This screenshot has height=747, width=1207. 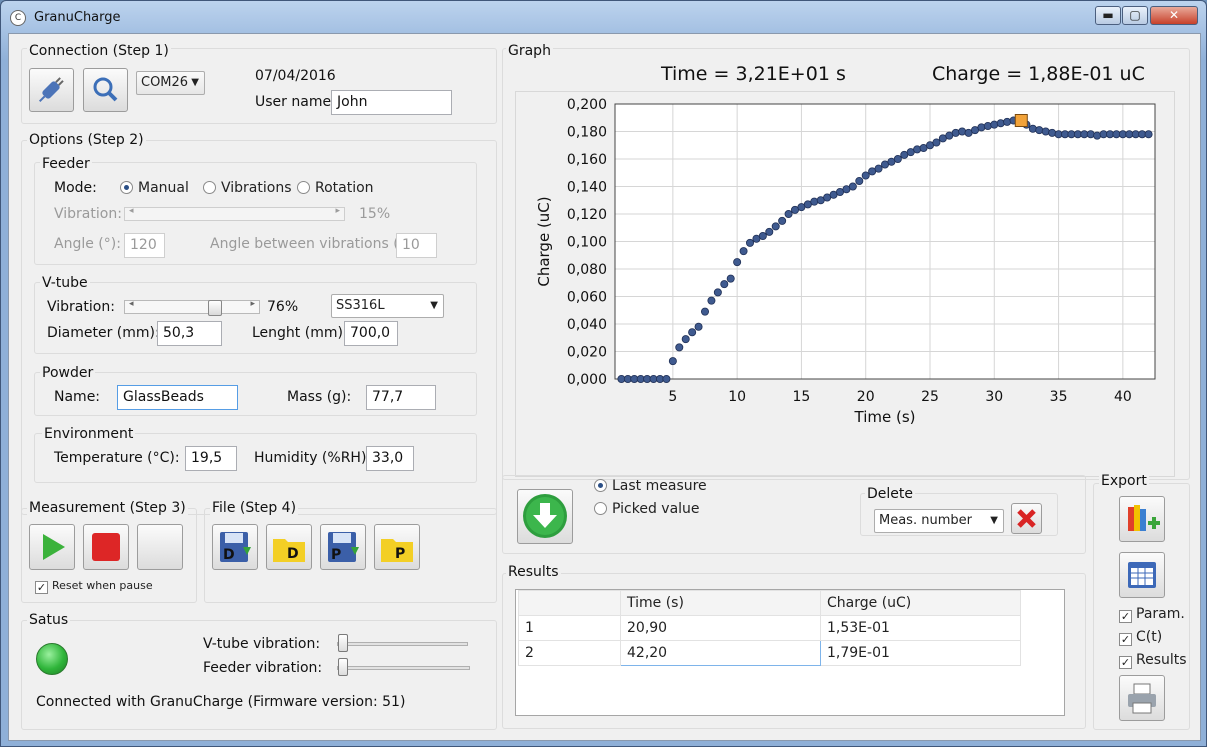 I want to click on mode-manual-radio: Manual, so click(x=154, y=188).